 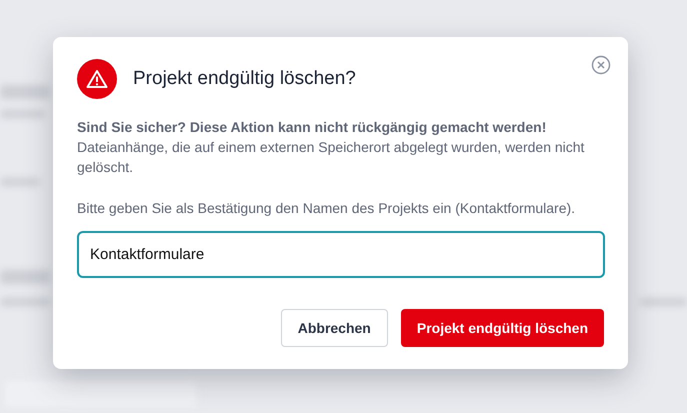 What do you see at coordinates (244, 79) in the screenshot?
I see `dialog-title: Projekt endgültig löschen?` at bounding box center [244, 79].